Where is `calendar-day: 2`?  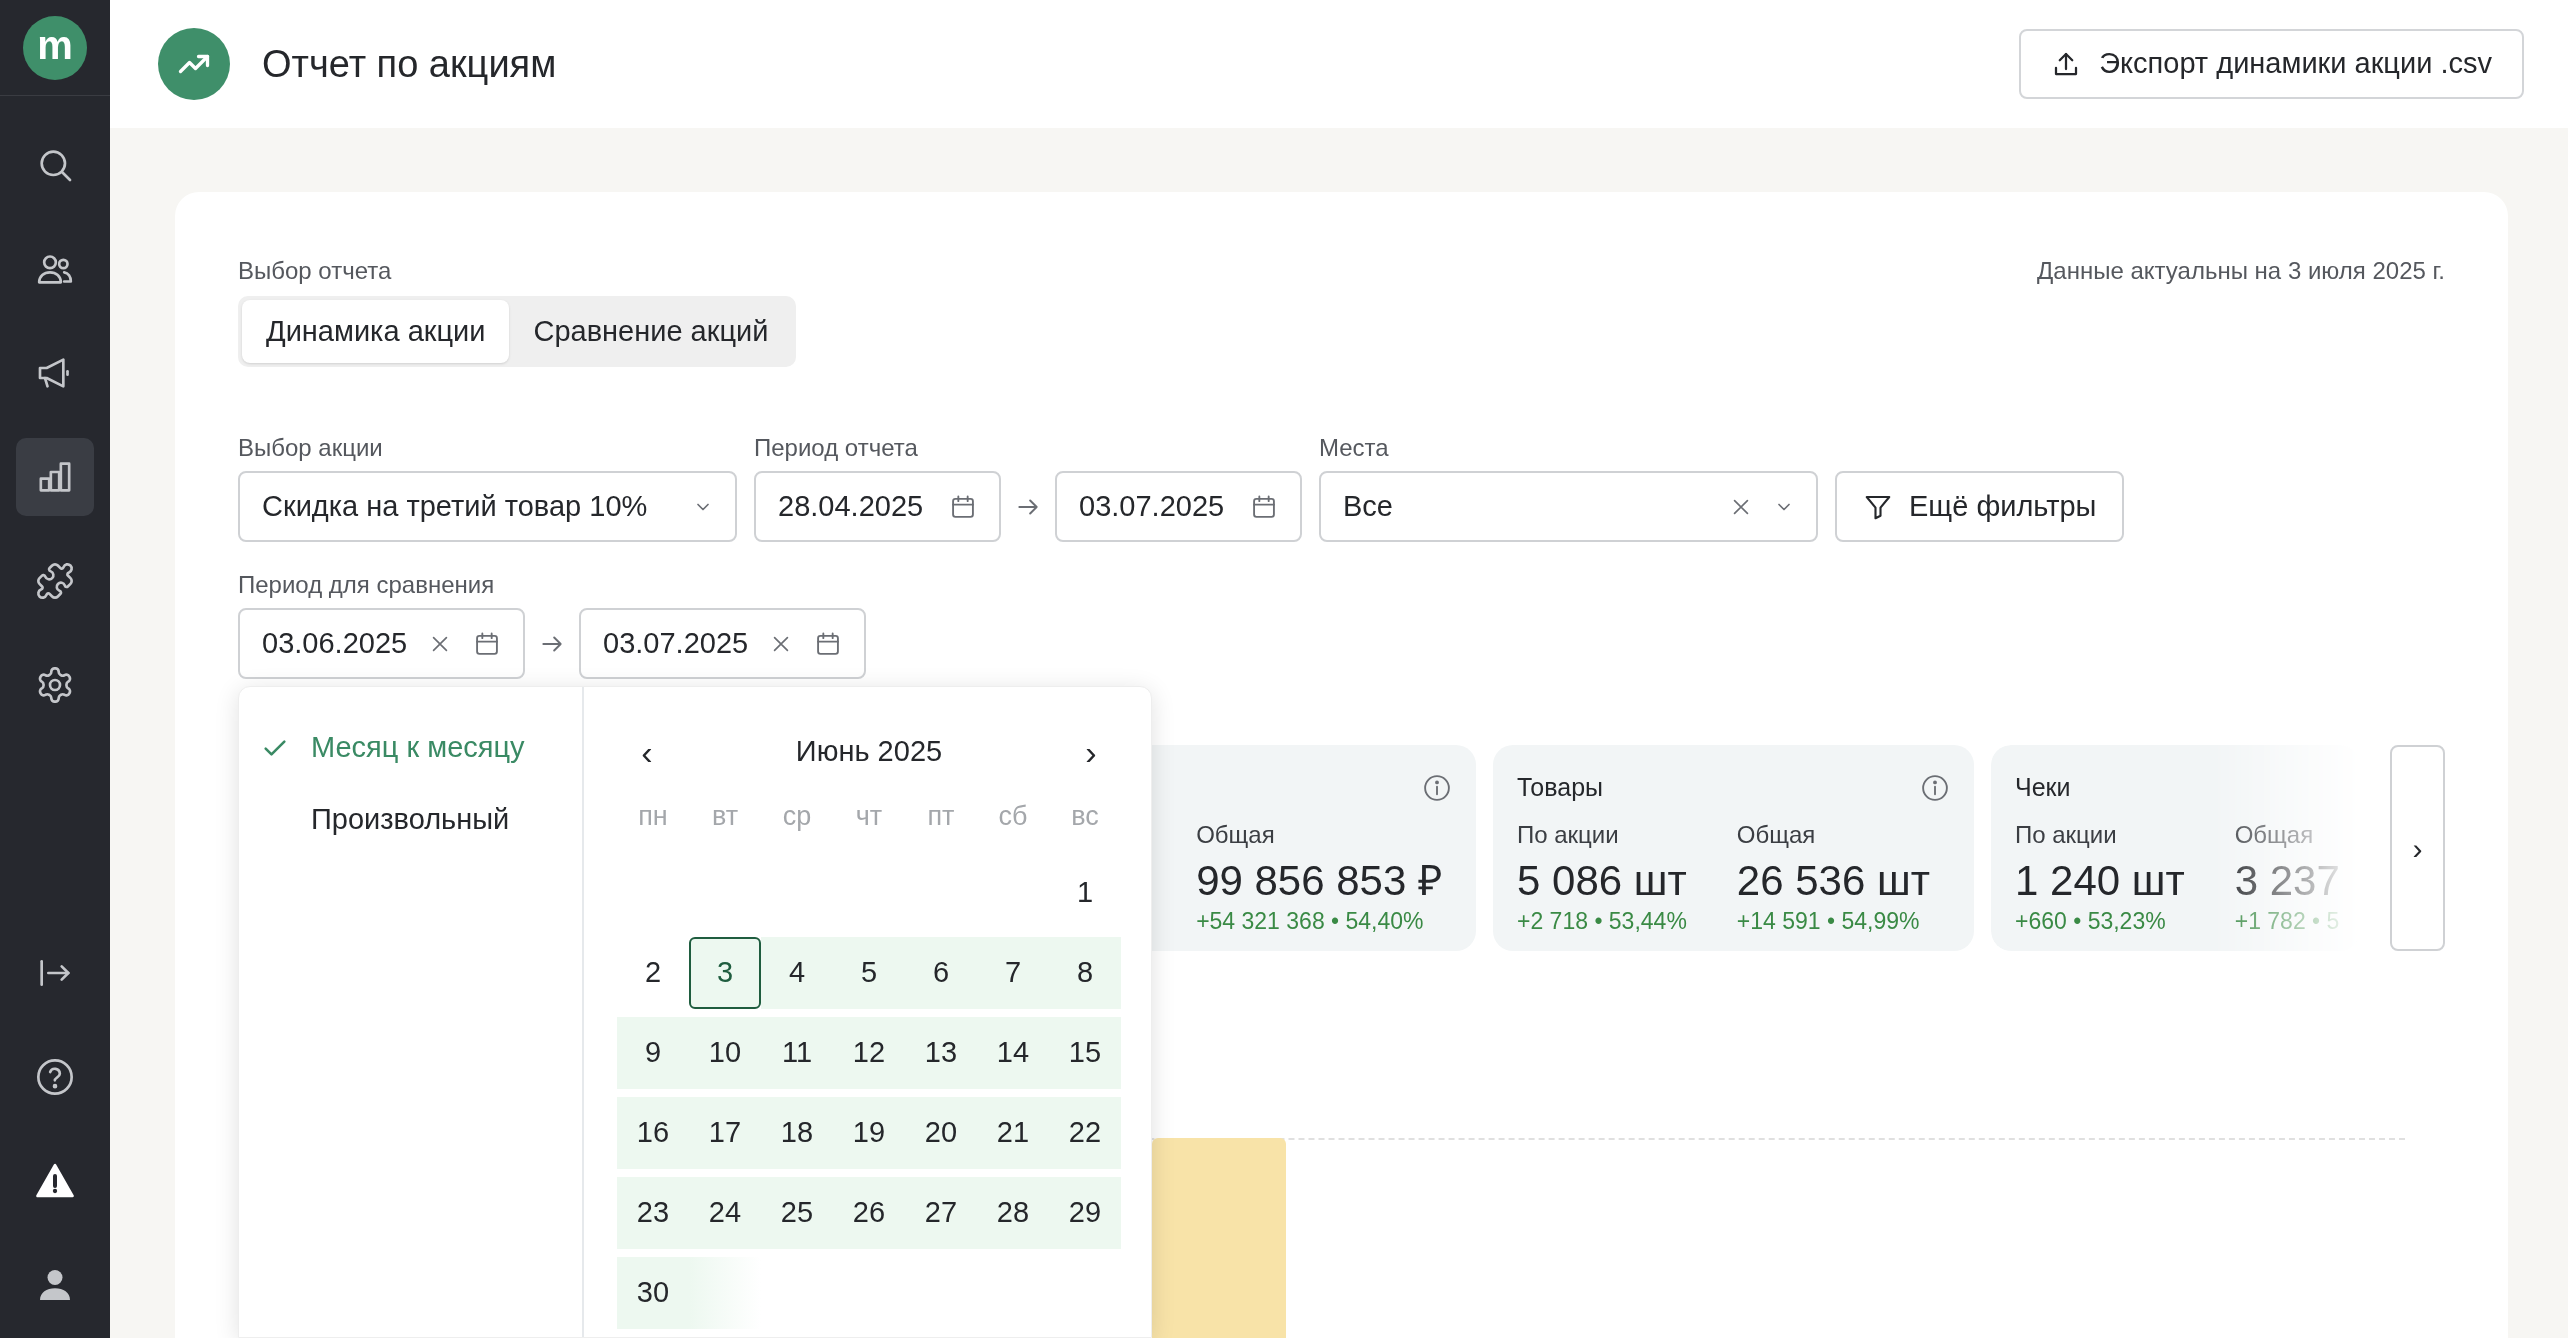 calendar-day: 2 is located at coordinates (653, 973).